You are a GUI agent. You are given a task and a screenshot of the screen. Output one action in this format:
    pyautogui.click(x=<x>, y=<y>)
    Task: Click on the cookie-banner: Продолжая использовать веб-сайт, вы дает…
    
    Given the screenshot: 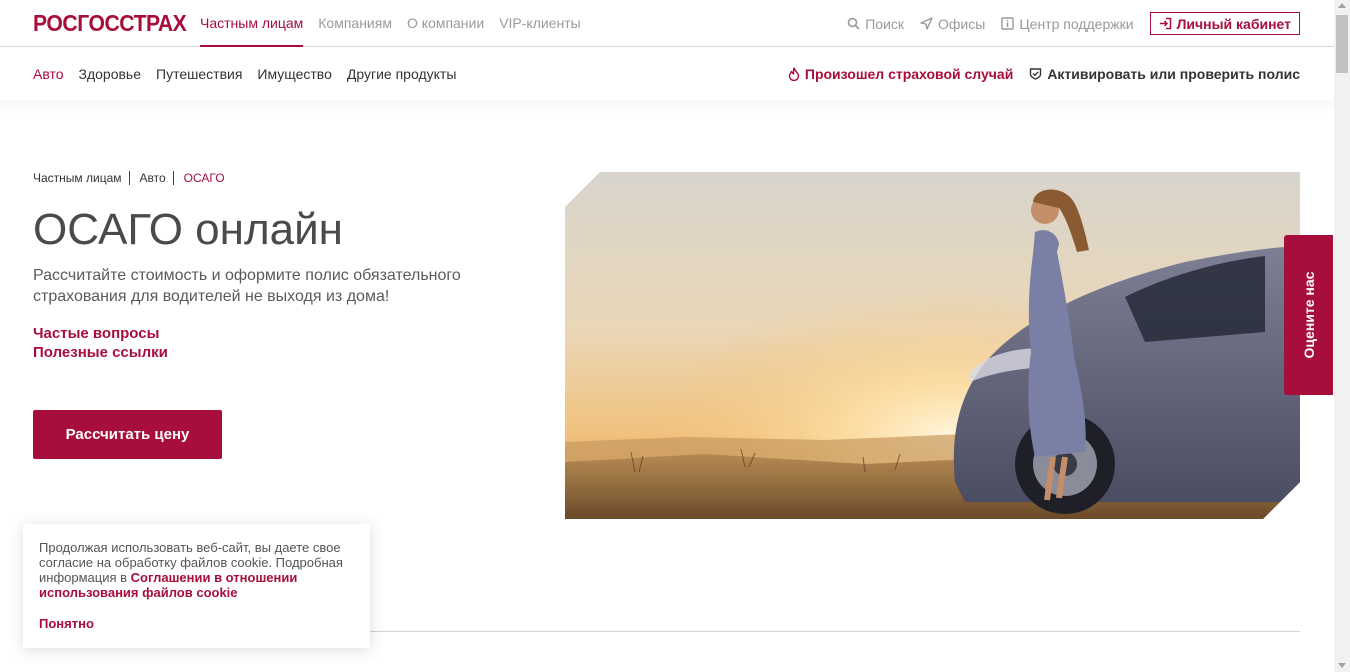 What is the action you would take?
    pyautogui.click(x=196, y=586)
    